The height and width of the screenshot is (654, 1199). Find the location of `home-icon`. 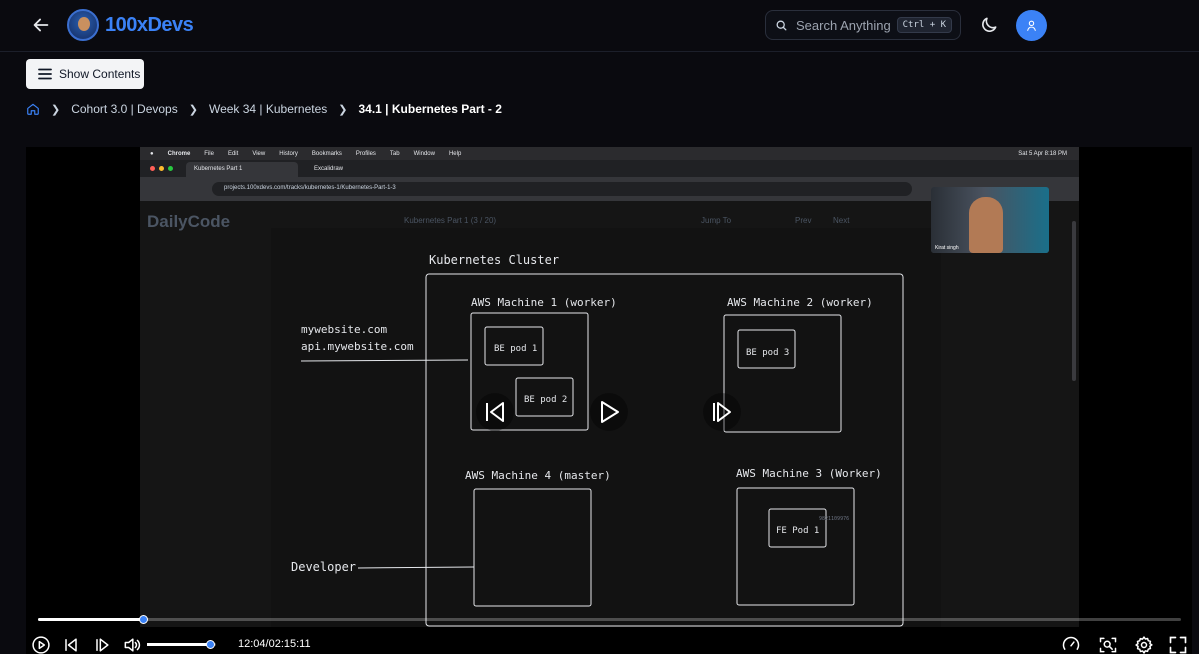

home-icon is located at coordinates (33, 109).